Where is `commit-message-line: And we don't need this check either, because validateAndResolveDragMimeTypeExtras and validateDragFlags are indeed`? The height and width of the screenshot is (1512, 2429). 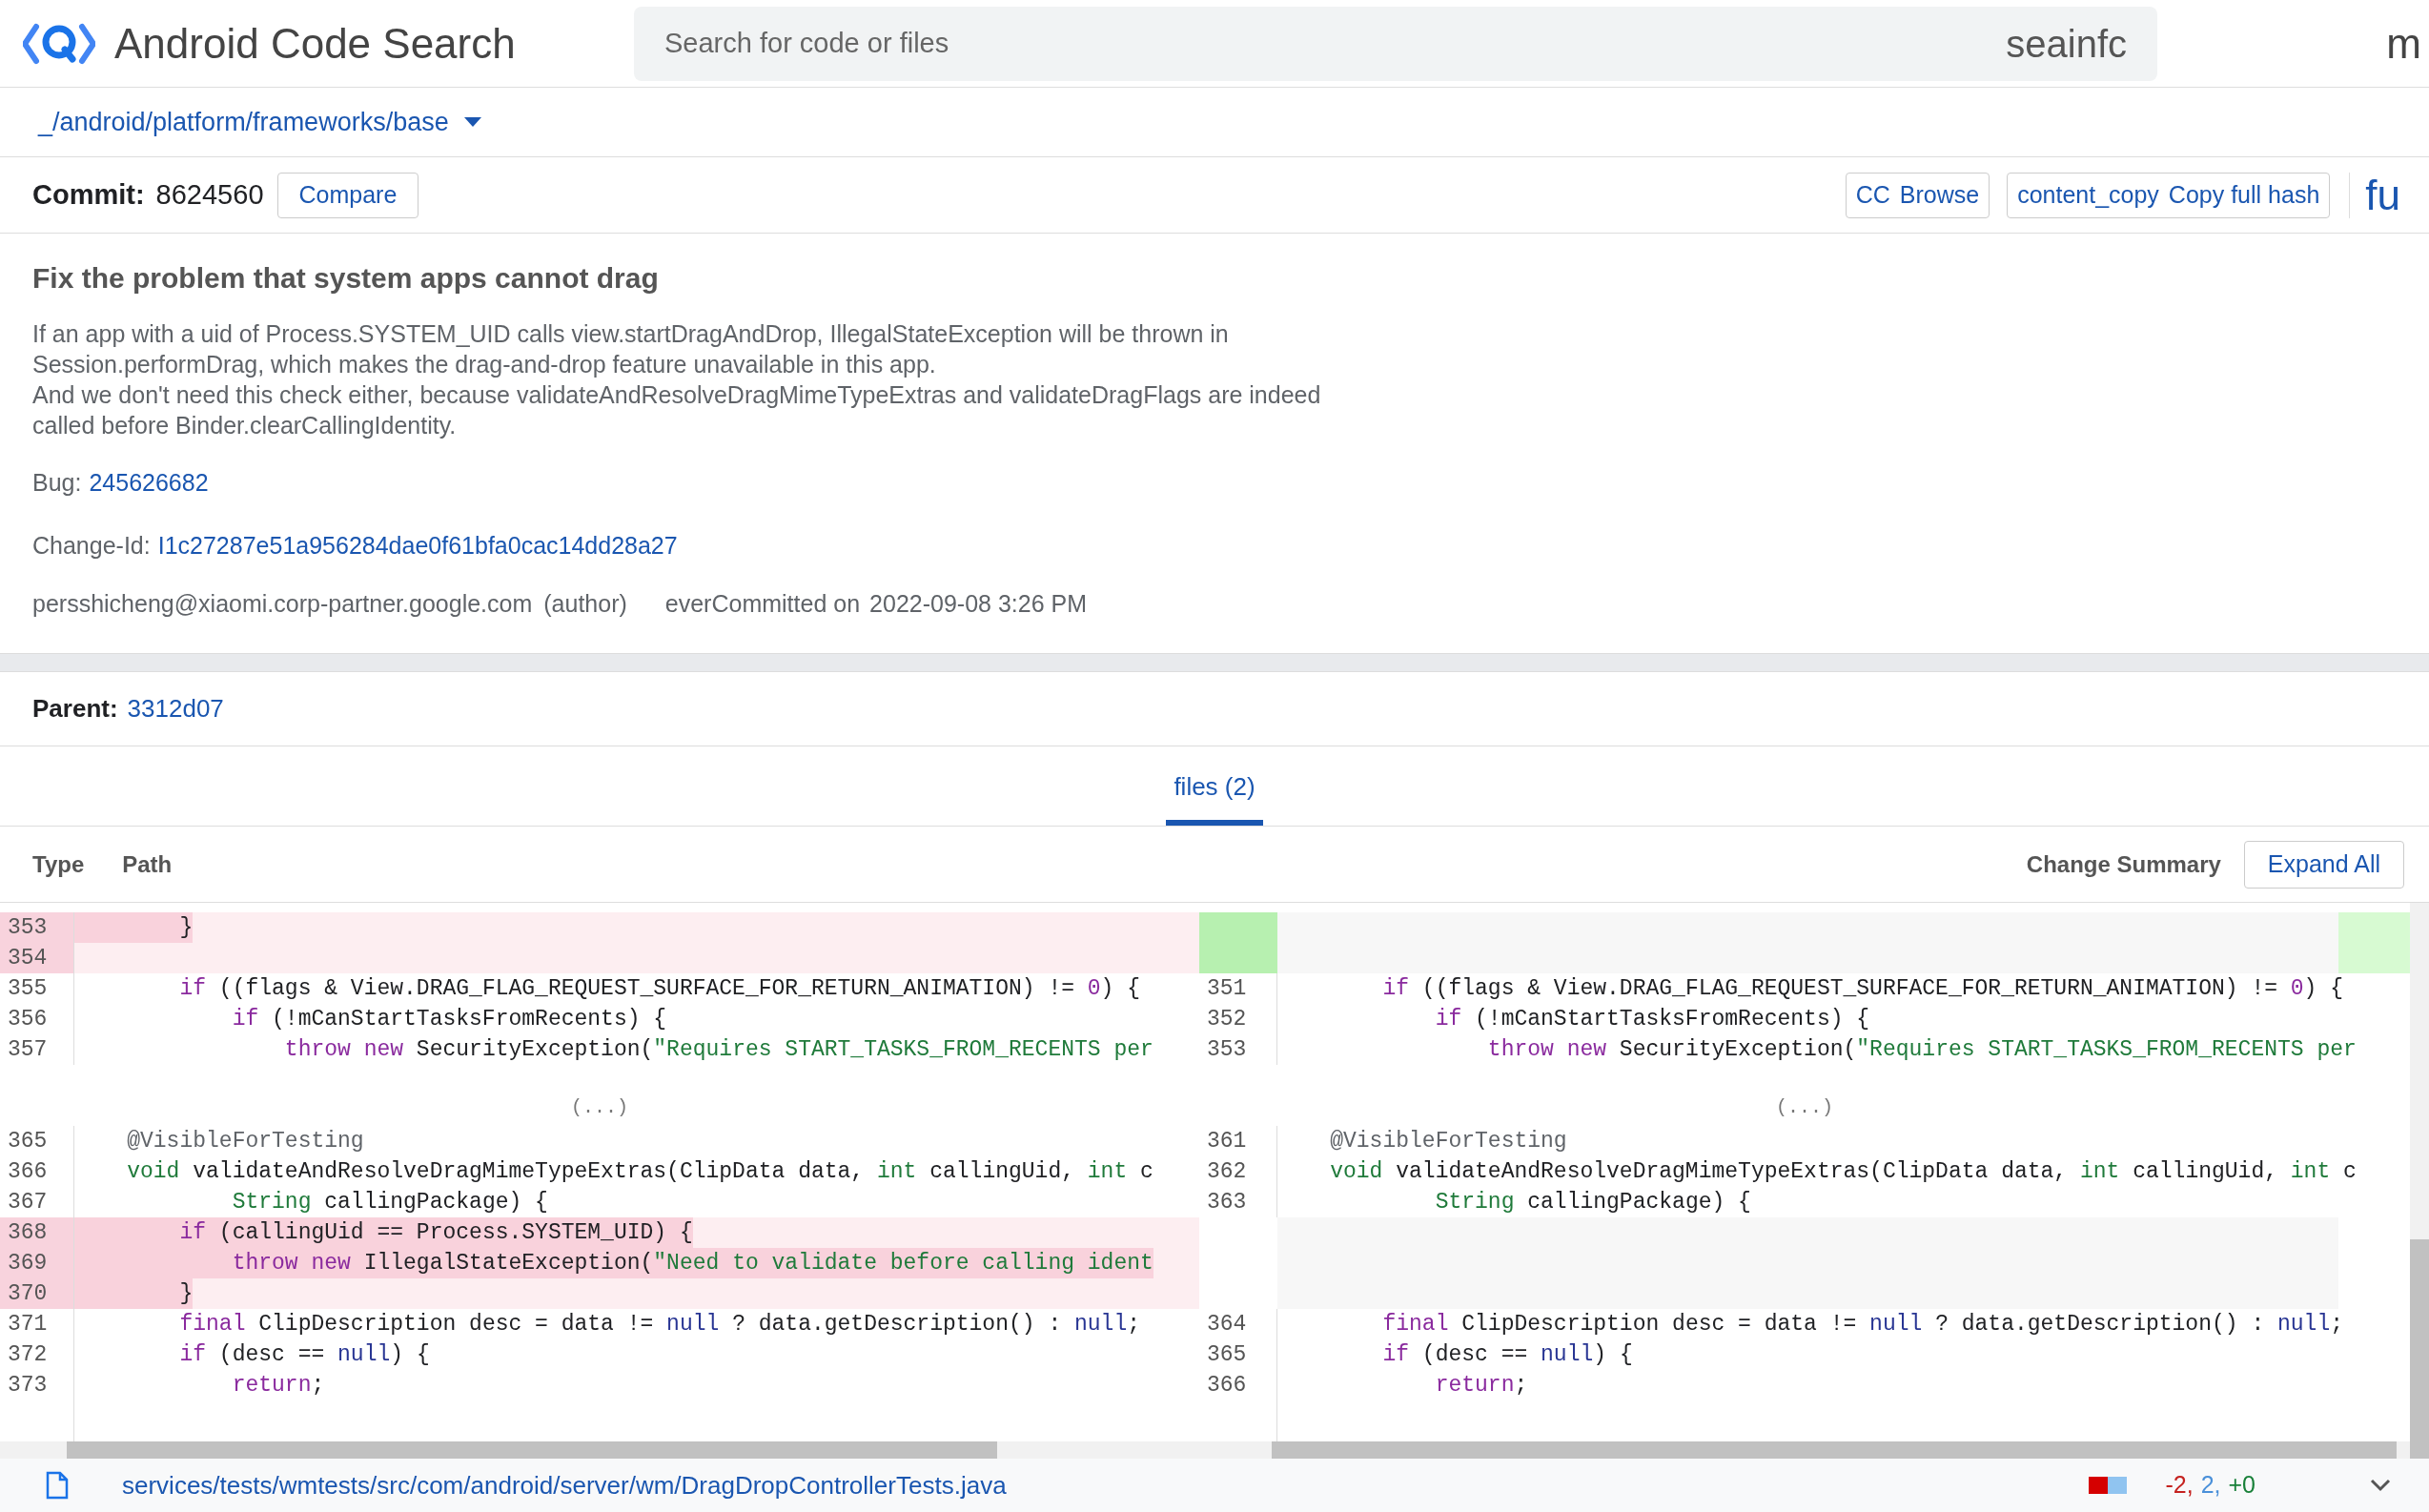 commit-message-line: And we don't need this check either, because validateAndResolveDragMimeTypeExtras and validateDragFlags are indeed is located at coordinates (677, 395).